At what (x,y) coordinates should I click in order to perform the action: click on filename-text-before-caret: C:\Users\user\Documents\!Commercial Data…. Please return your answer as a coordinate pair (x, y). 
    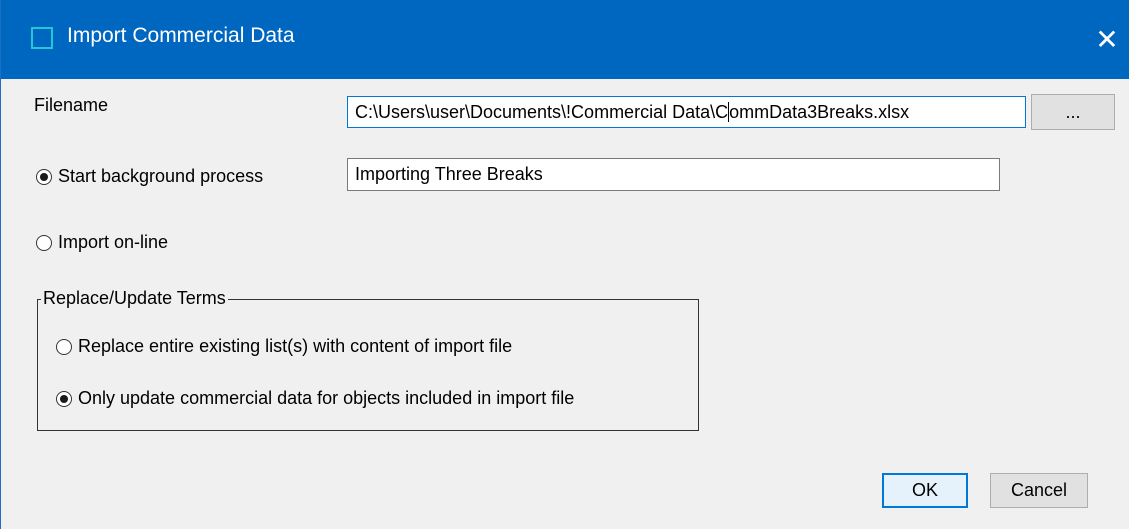
    Looking at the image, I should click on (542, 112).